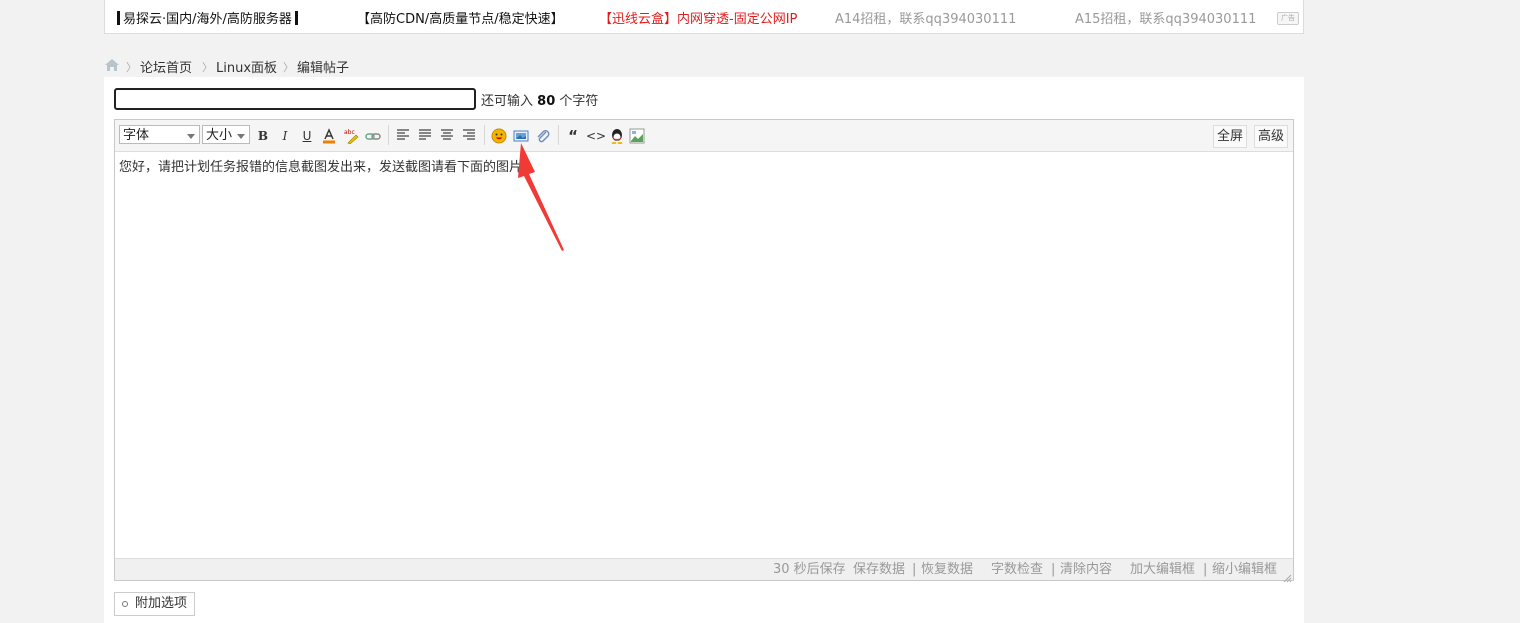  I want to click on background-color-icon: abc, so click(351, 136).